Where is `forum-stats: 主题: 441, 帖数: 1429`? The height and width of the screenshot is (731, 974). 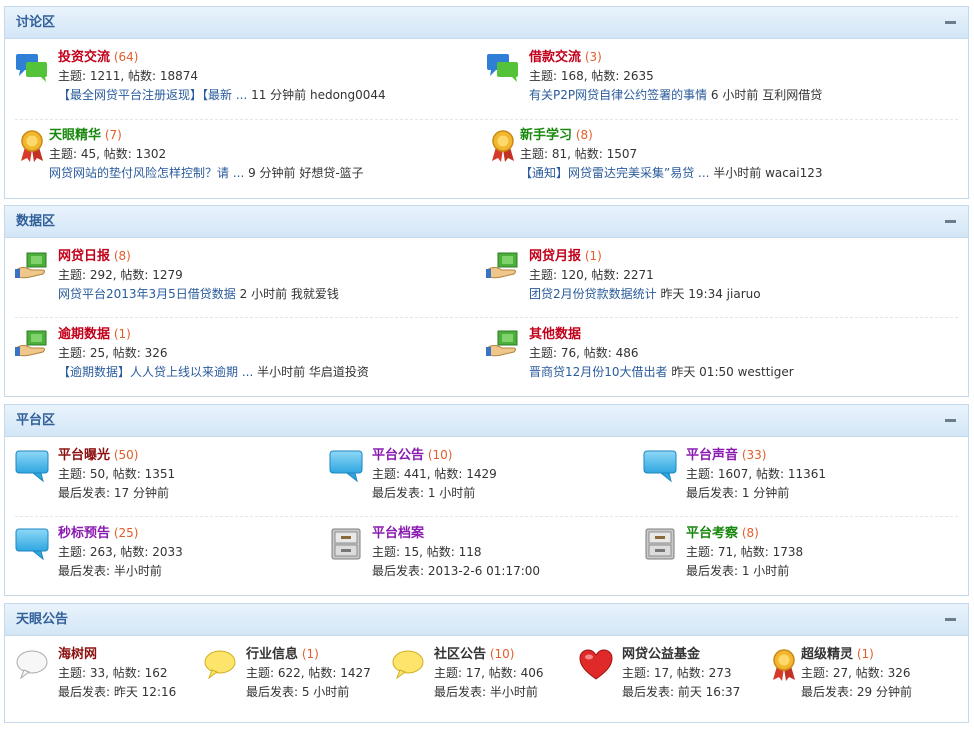
forum-stats: 主题: 441, 帖数: 1429 is located at coordinates (434, 474).